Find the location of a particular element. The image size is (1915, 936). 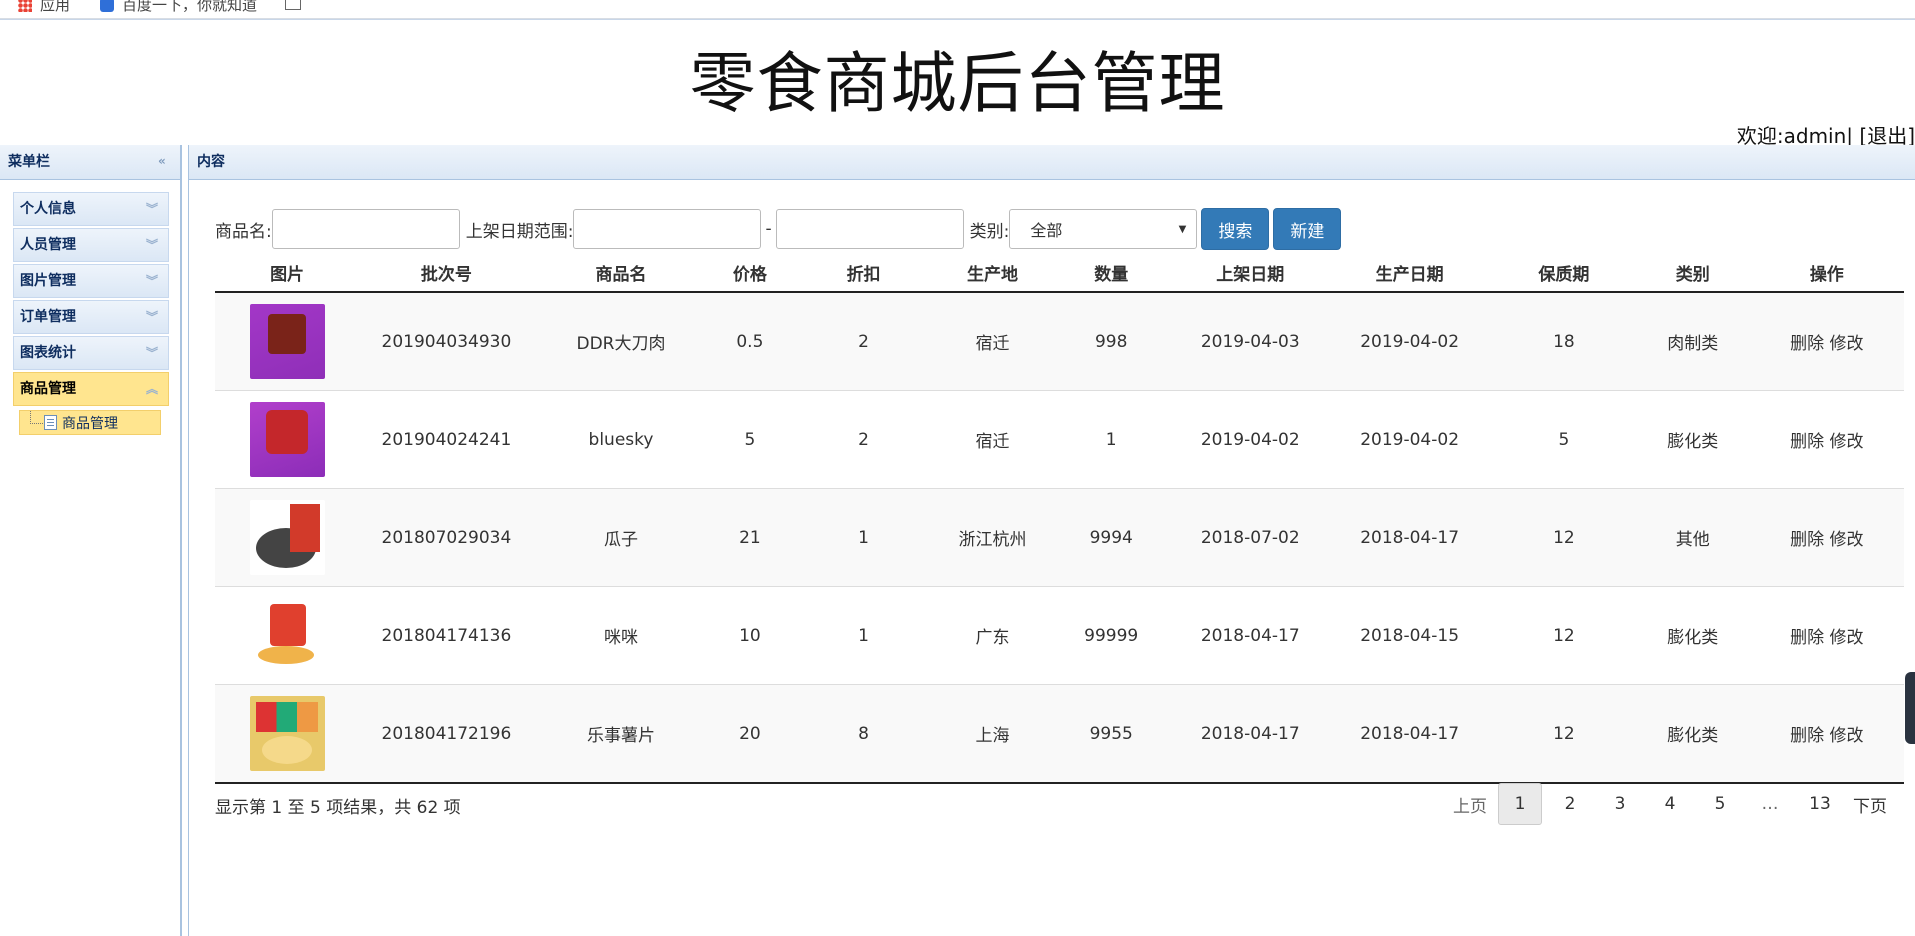

search-button: 搜索 is located at coordinates (1235, 229).